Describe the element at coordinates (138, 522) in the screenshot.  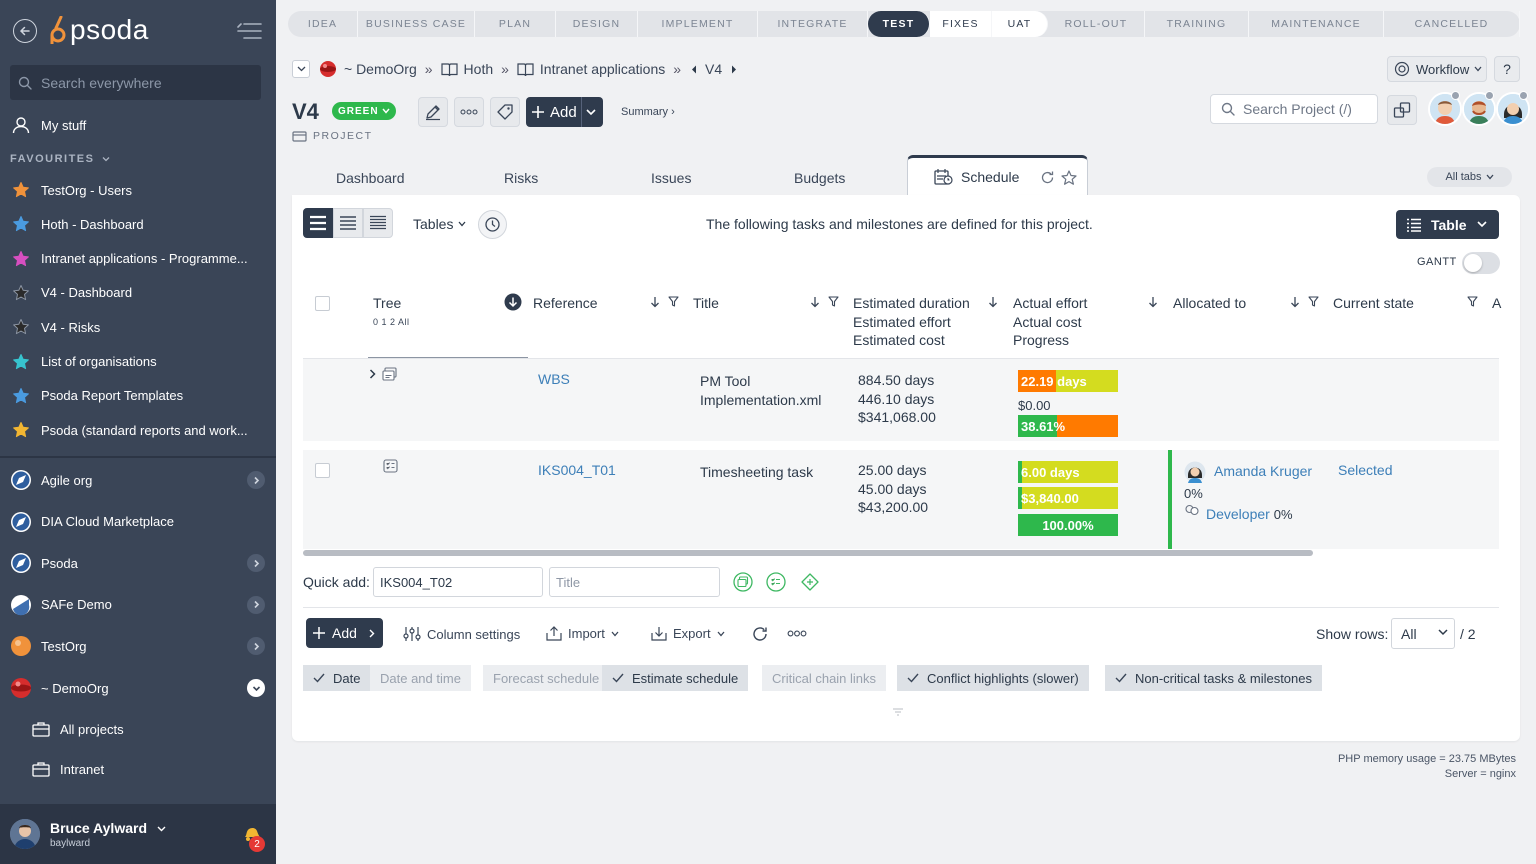
I see `sidebar-org-item: DIA Cloud Marketplace` at that location.